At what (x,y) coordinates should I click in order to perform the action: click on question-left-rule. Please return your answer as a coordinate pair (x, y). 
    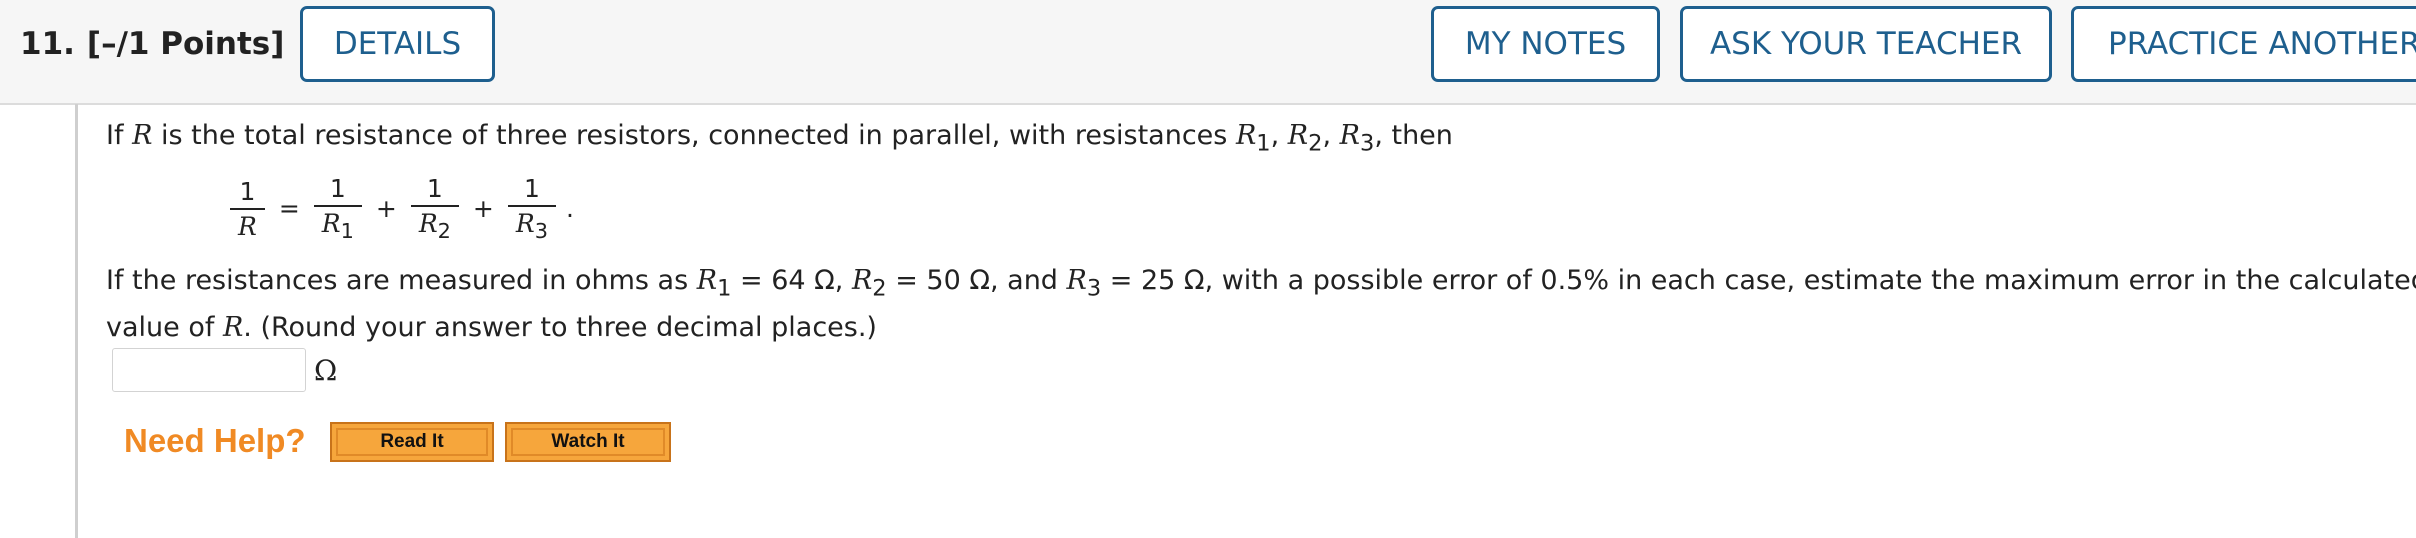
    Looking at the image, I should click on (76, 321).